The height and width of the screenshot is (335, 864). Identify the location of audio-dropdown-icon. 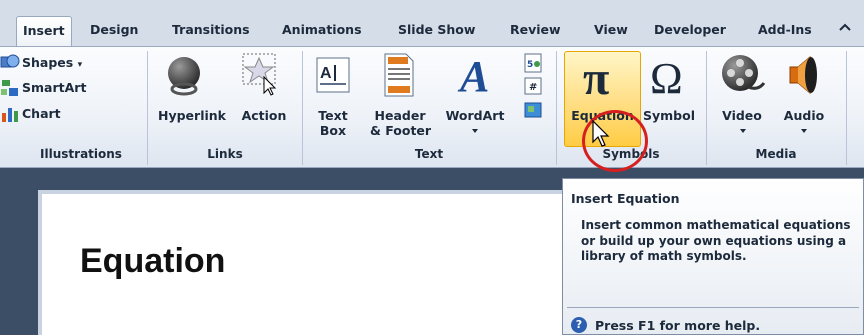
(804, 131).